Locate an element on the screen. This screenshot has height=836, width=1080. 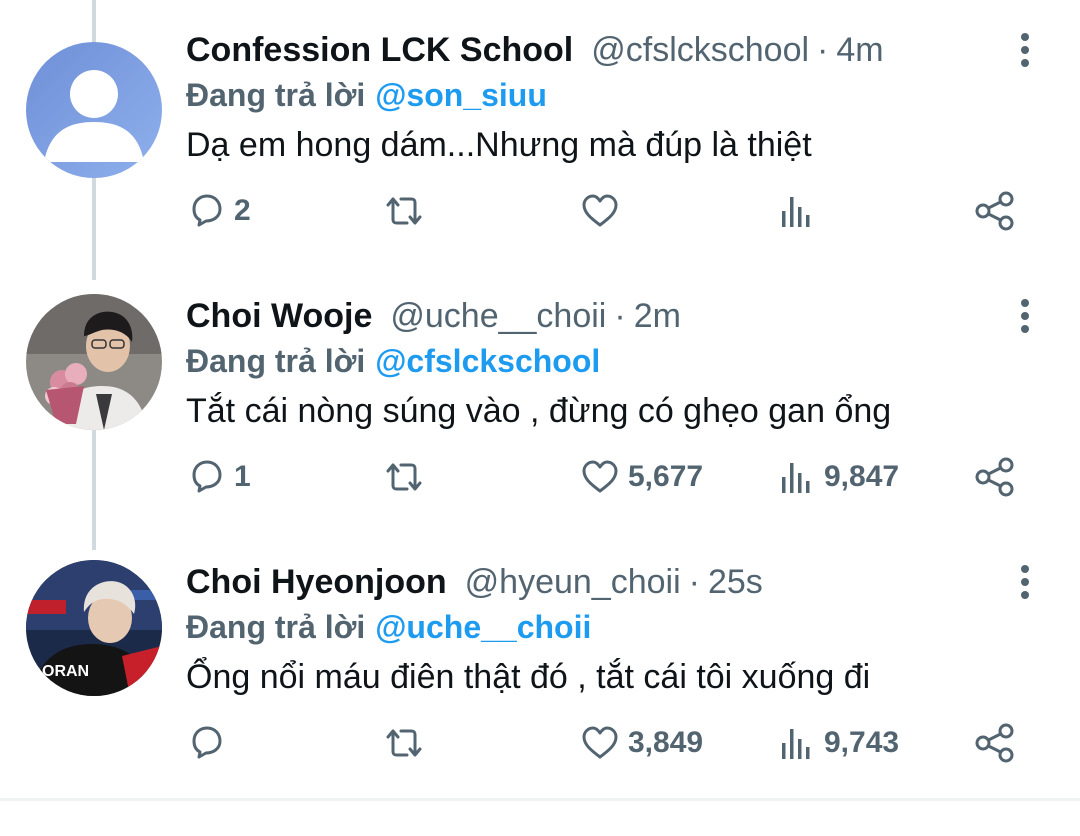
replying-to: Đang trả lời @uche__choii is located at coordinates (388, 627).